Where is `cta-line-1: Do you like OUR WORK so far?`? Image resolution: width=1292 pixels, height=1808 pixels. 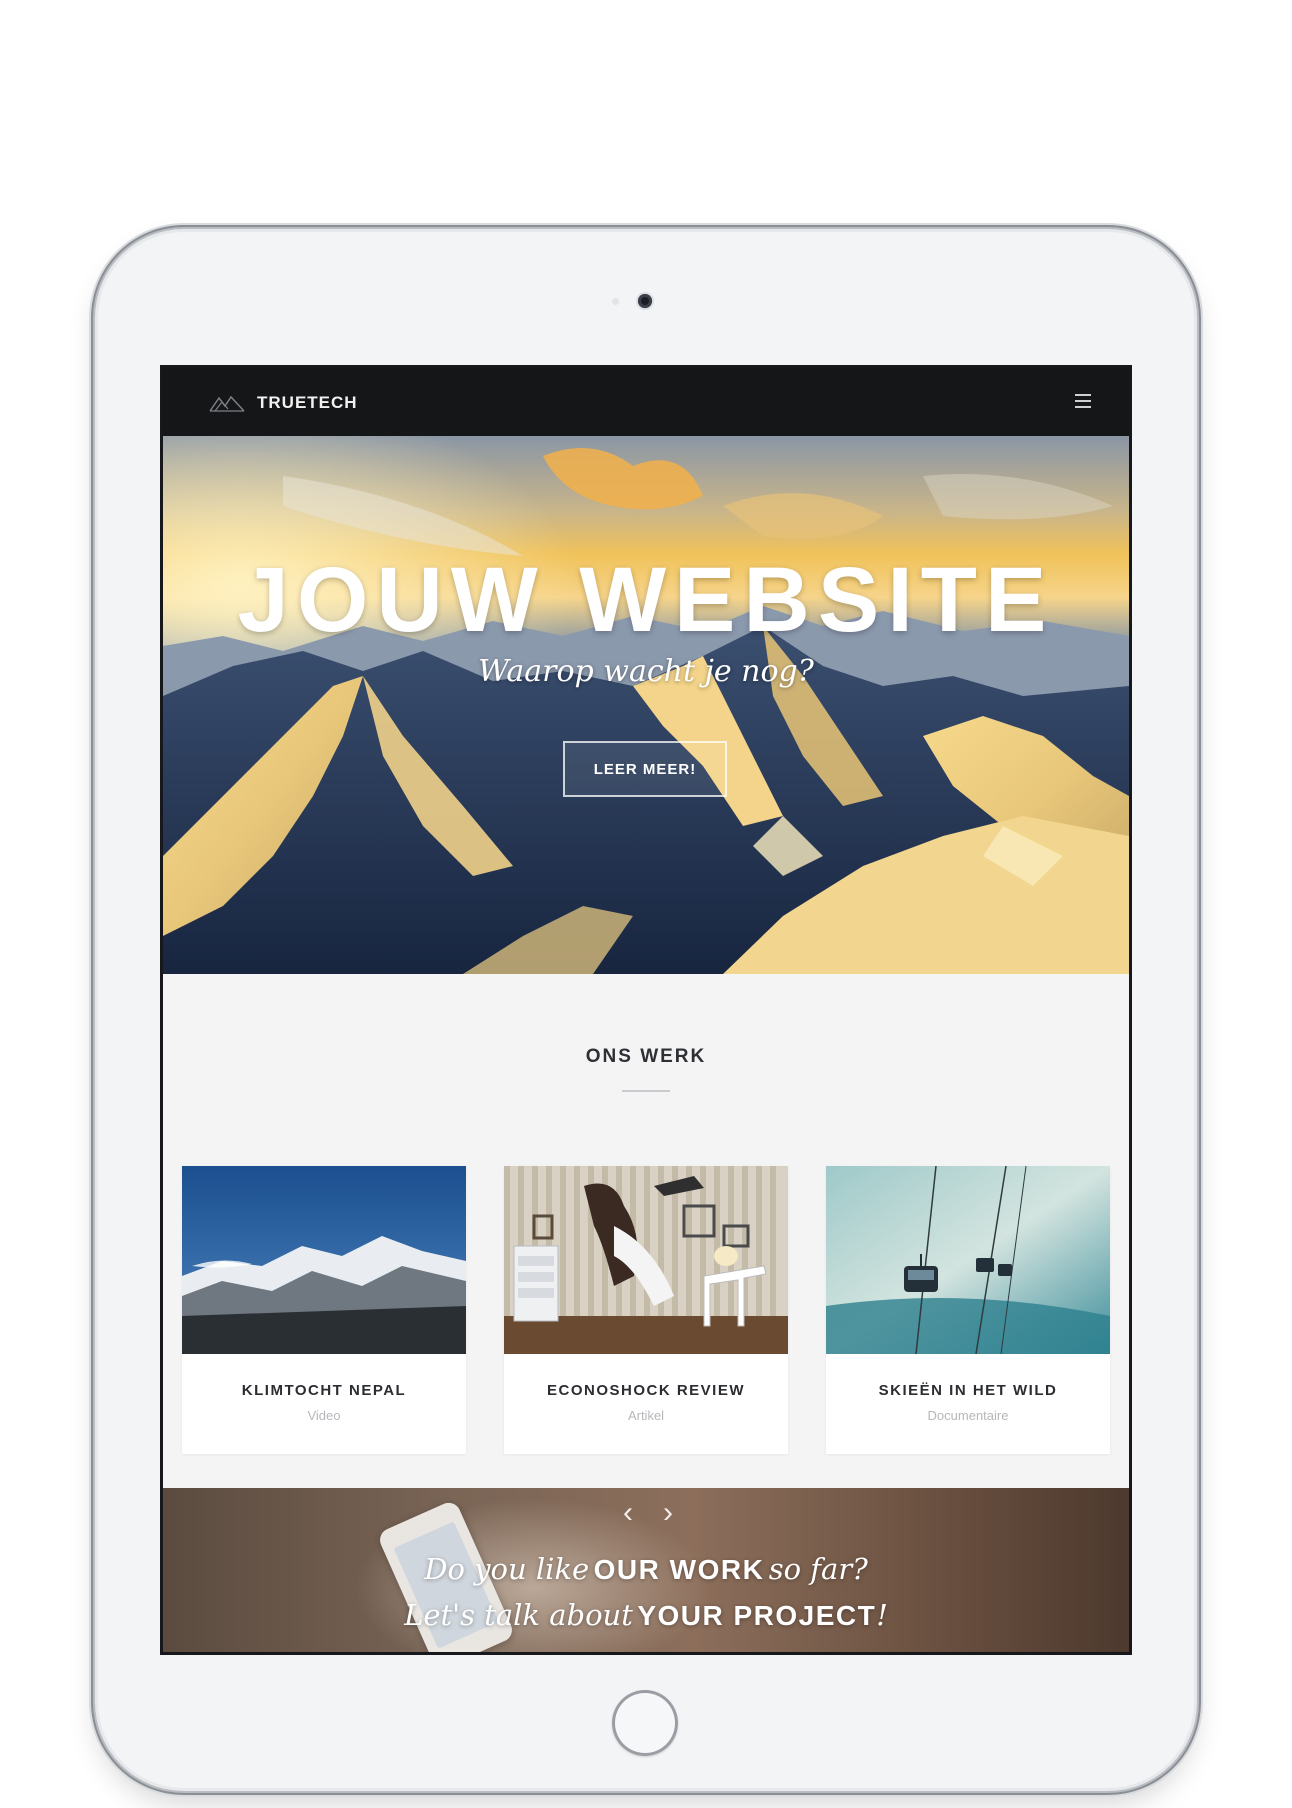
cta-line-1: Do you like OUR WORK so far? is located at coordinates (646, 1569).